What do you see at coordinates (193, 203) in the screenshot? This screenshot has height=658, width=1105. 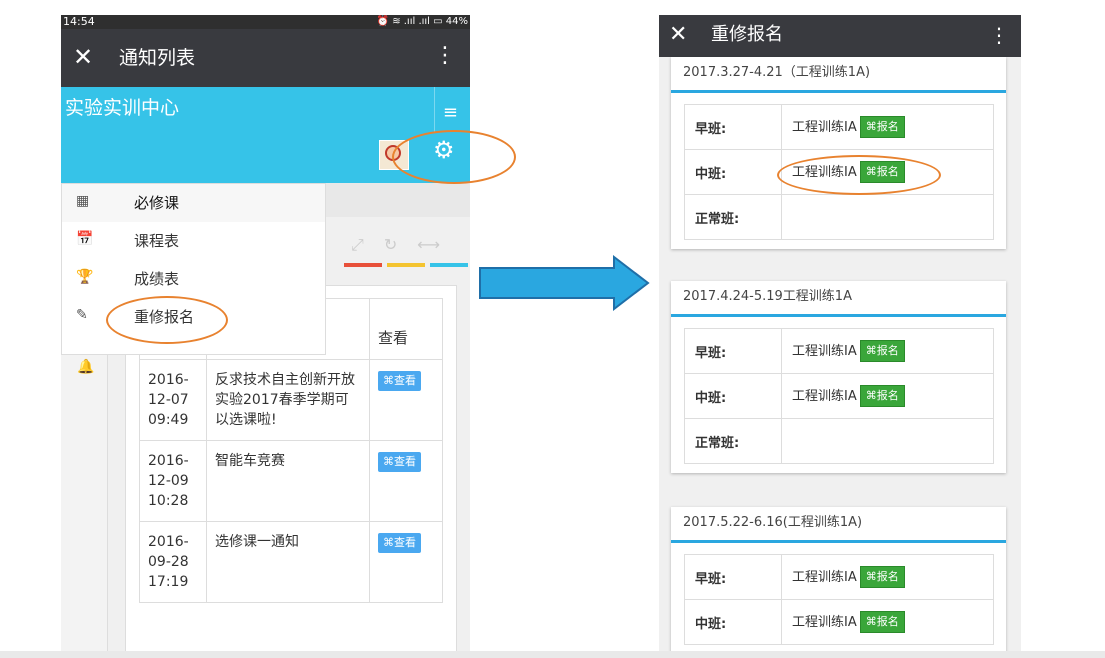 I see `menu-item-required-course: ▦ 必修课` at bounding box center [193, 203].